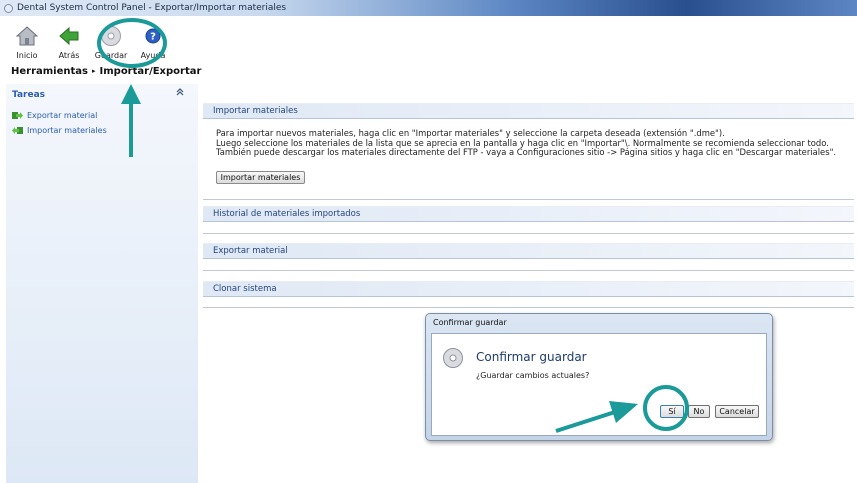 The image size is (857, 483). Describe the element at coordinates (699, 411) in the screenshot. I see `no-button: No` at that location.